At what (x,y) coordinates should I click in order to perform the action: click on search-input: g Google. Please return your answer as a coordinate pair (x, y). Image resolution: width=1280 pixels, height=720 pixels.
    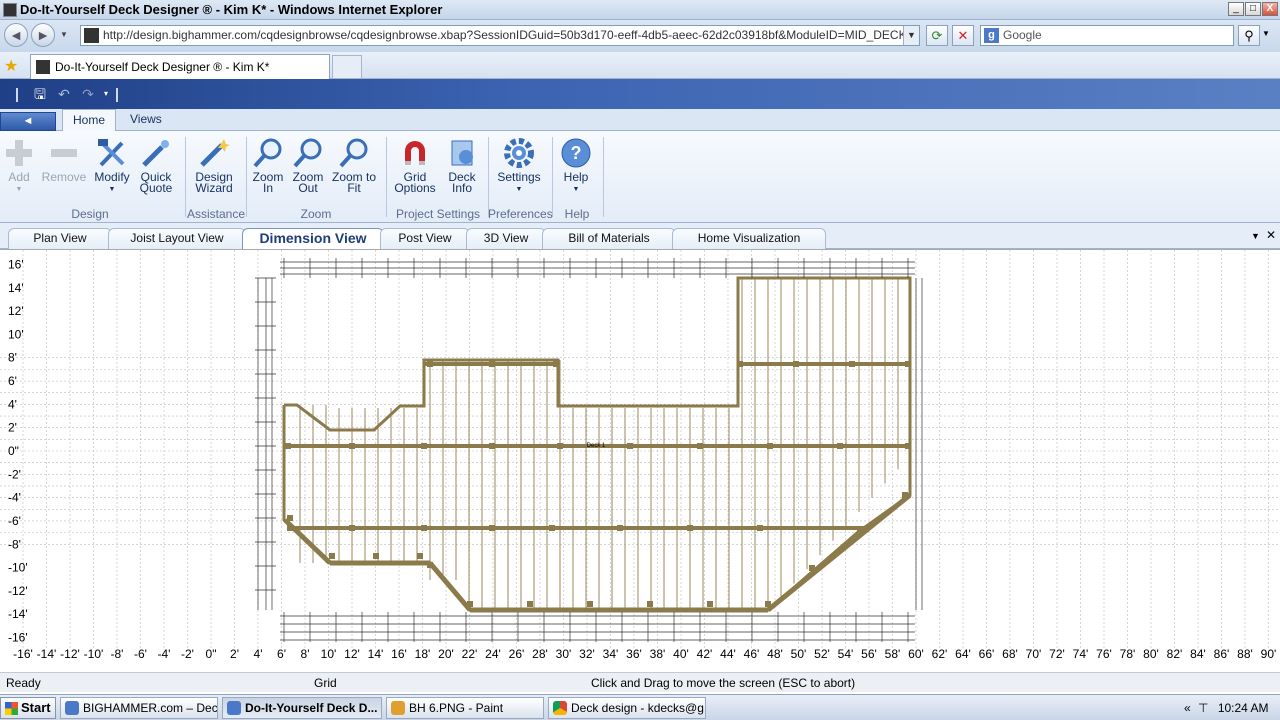
    Looking at the image, I should click on (1107, 35).